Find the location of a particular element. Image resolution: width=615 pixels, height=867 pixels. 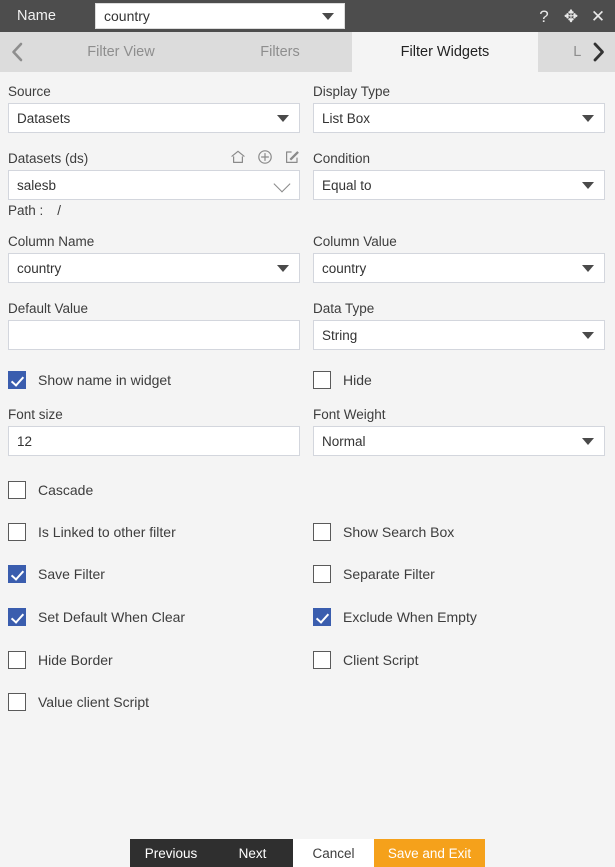

field-datasets: Datasets (ds) salesb Path: / is located at coordinates (154, 183).